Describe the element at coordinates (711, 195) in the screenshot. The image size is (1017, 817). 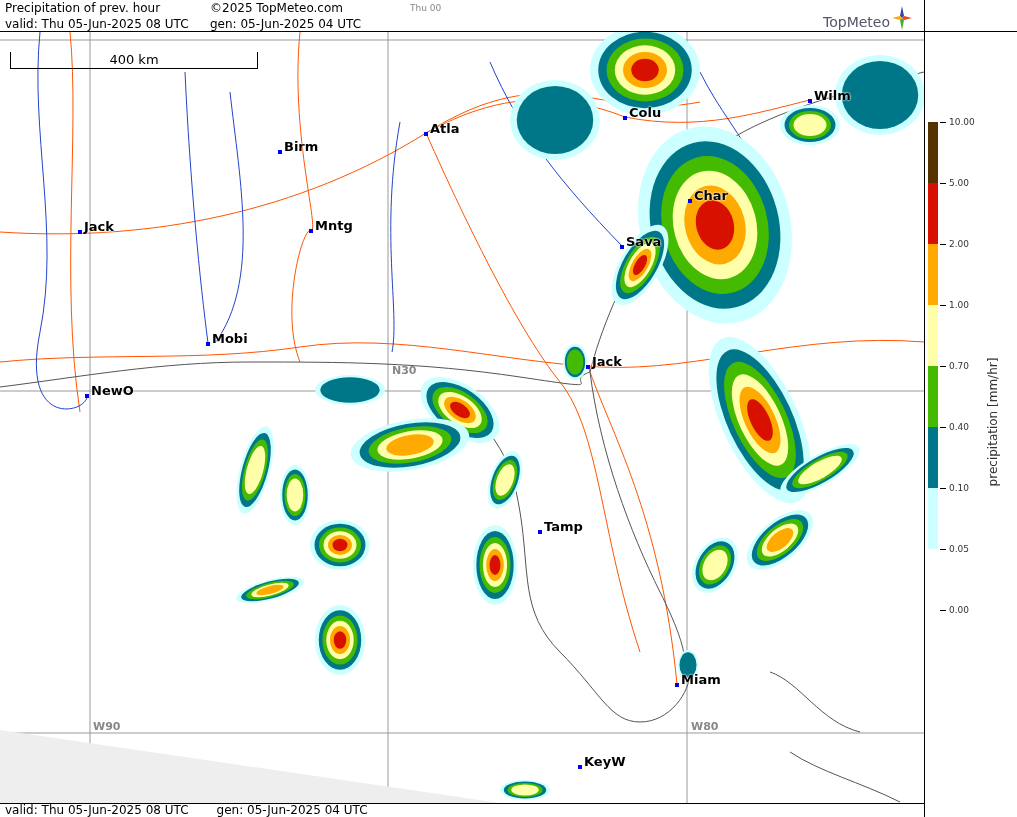
I see `city-label: Char` at that location.